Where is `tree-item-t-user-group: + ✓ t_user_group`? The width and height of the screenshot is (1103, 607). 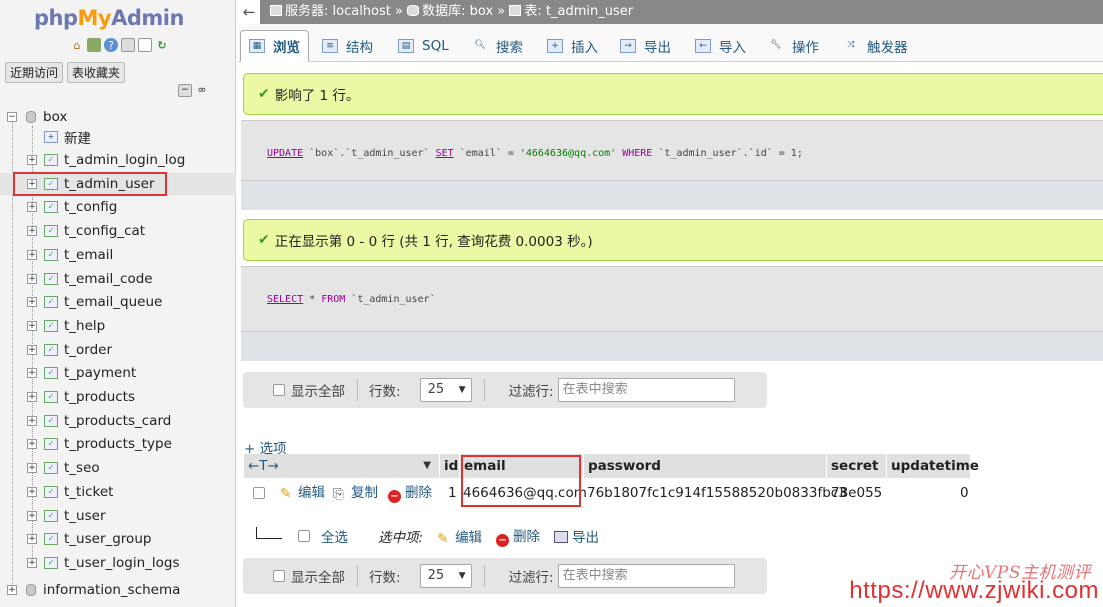
tree-item-t-user-group: + ✓ t_user_group is located at coordinates (118, 539).